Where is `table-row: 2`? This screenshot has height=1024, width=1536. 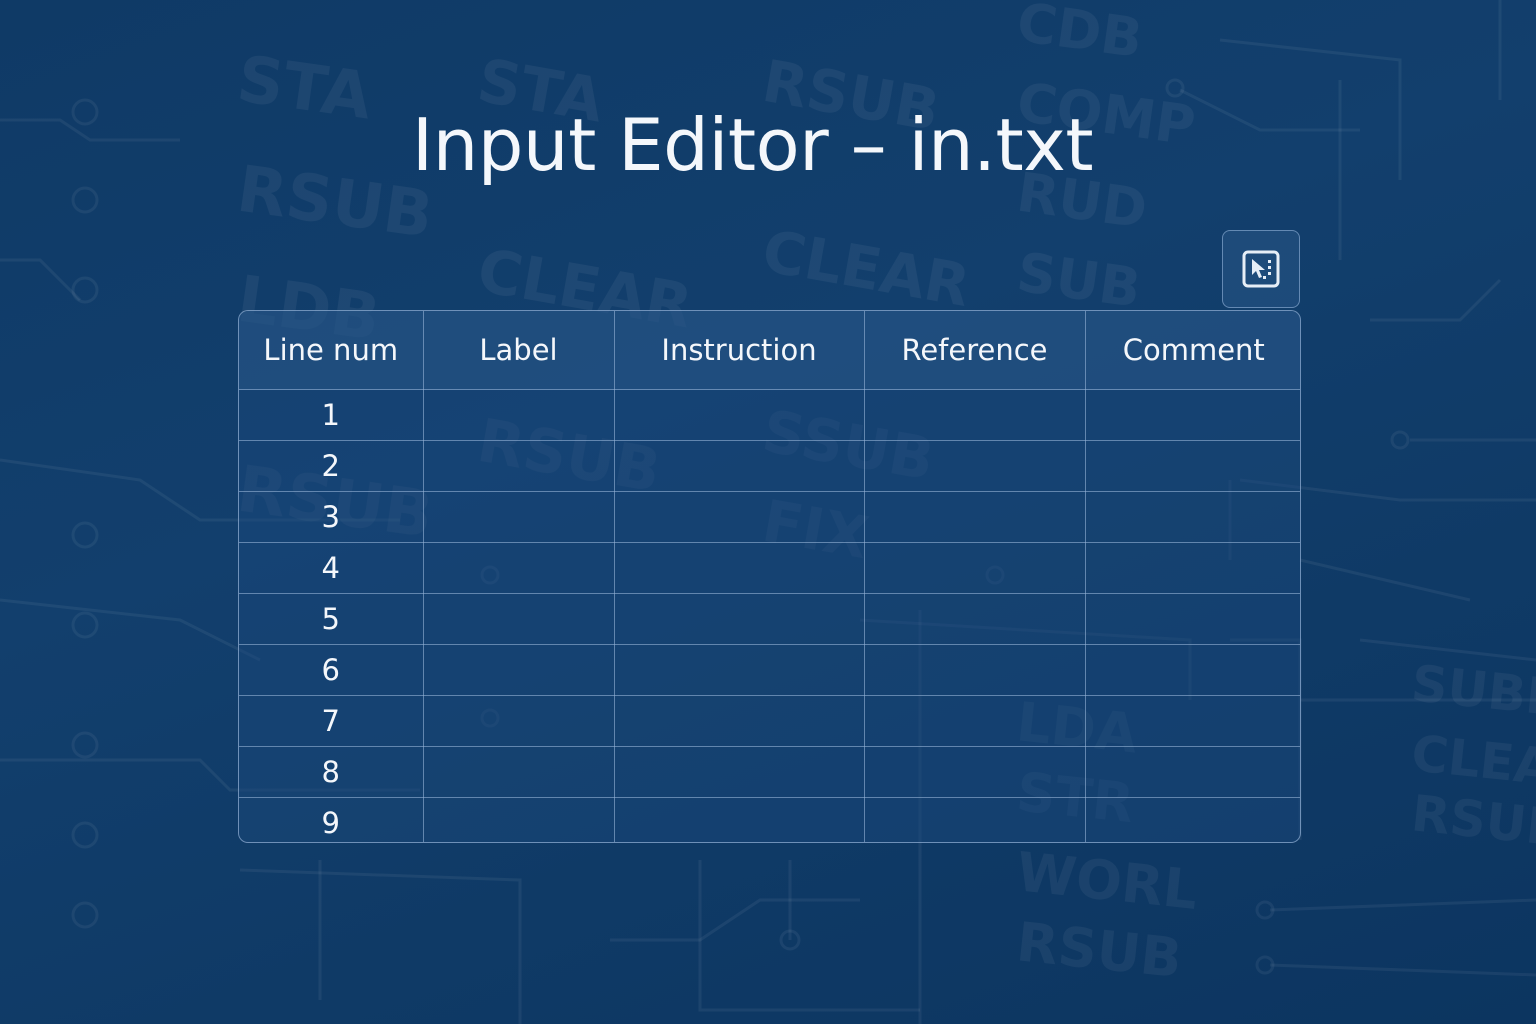
table-row: 2 is located at coordinates (769, 466).